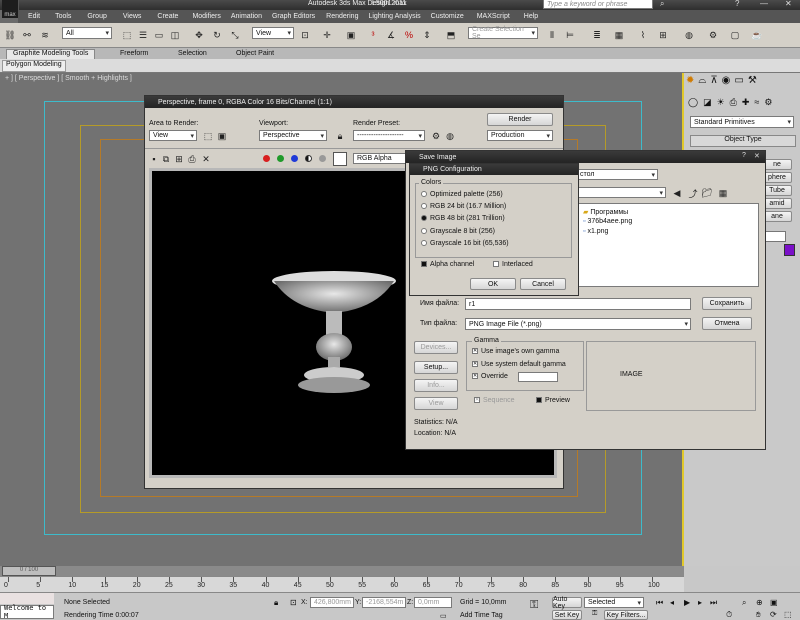  I want to click on maxscript-mini-top, so click(27, 598).